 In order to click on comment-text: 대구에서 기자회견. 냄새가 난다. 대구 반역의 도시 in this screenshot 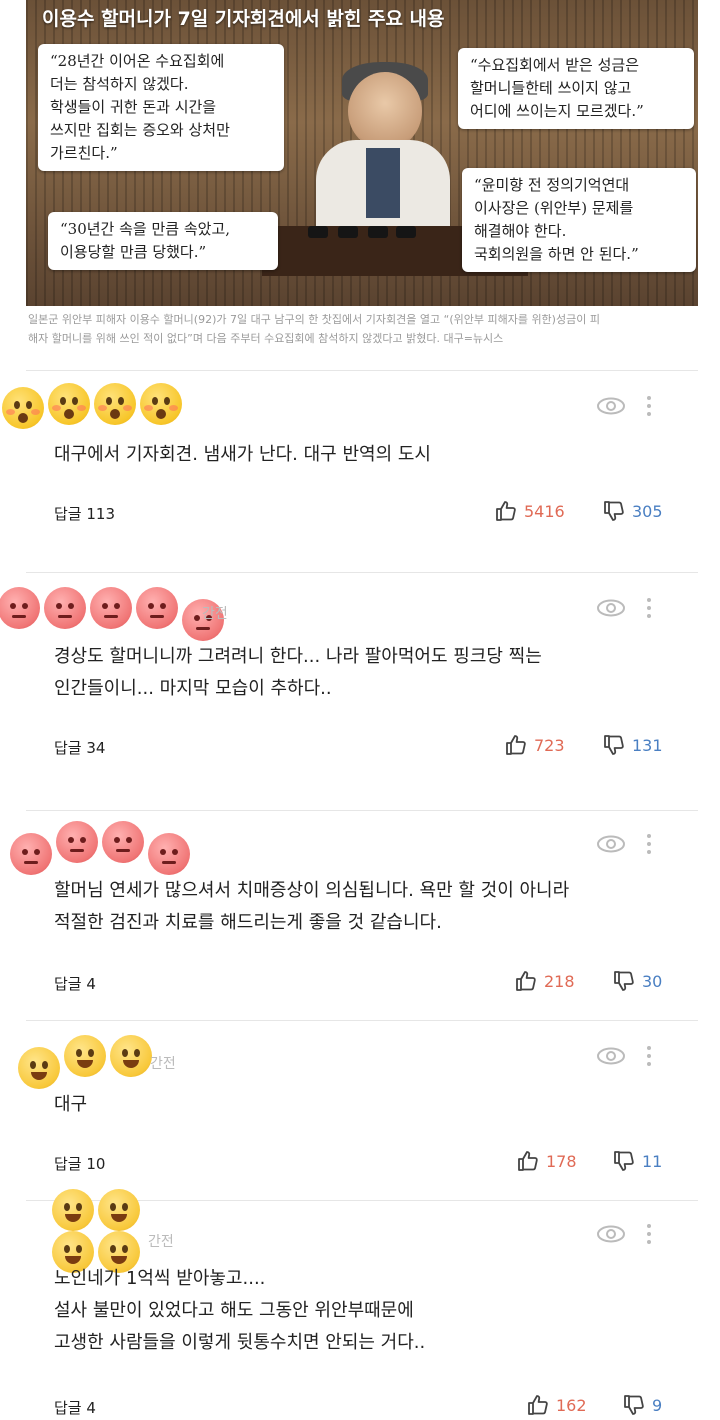, I will do `click(242, 454)`.